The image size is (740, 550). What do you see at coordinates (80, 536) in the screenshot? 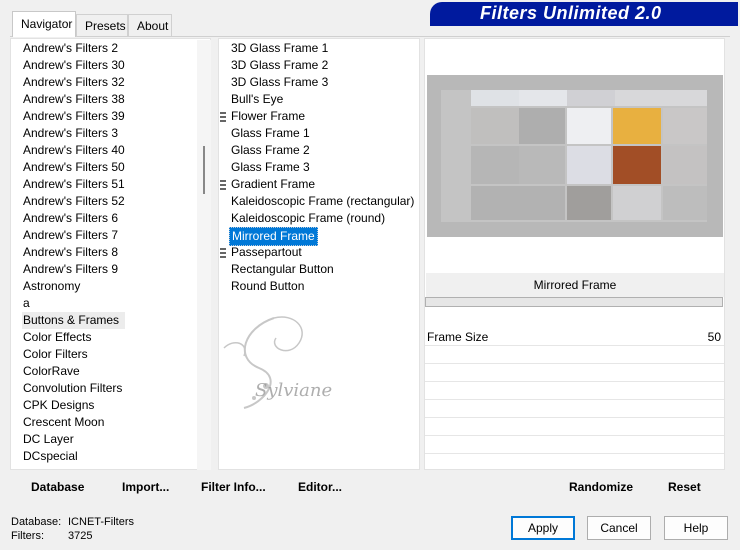
I see `status-filters-value: 3725` at bounding box center [80, 536].